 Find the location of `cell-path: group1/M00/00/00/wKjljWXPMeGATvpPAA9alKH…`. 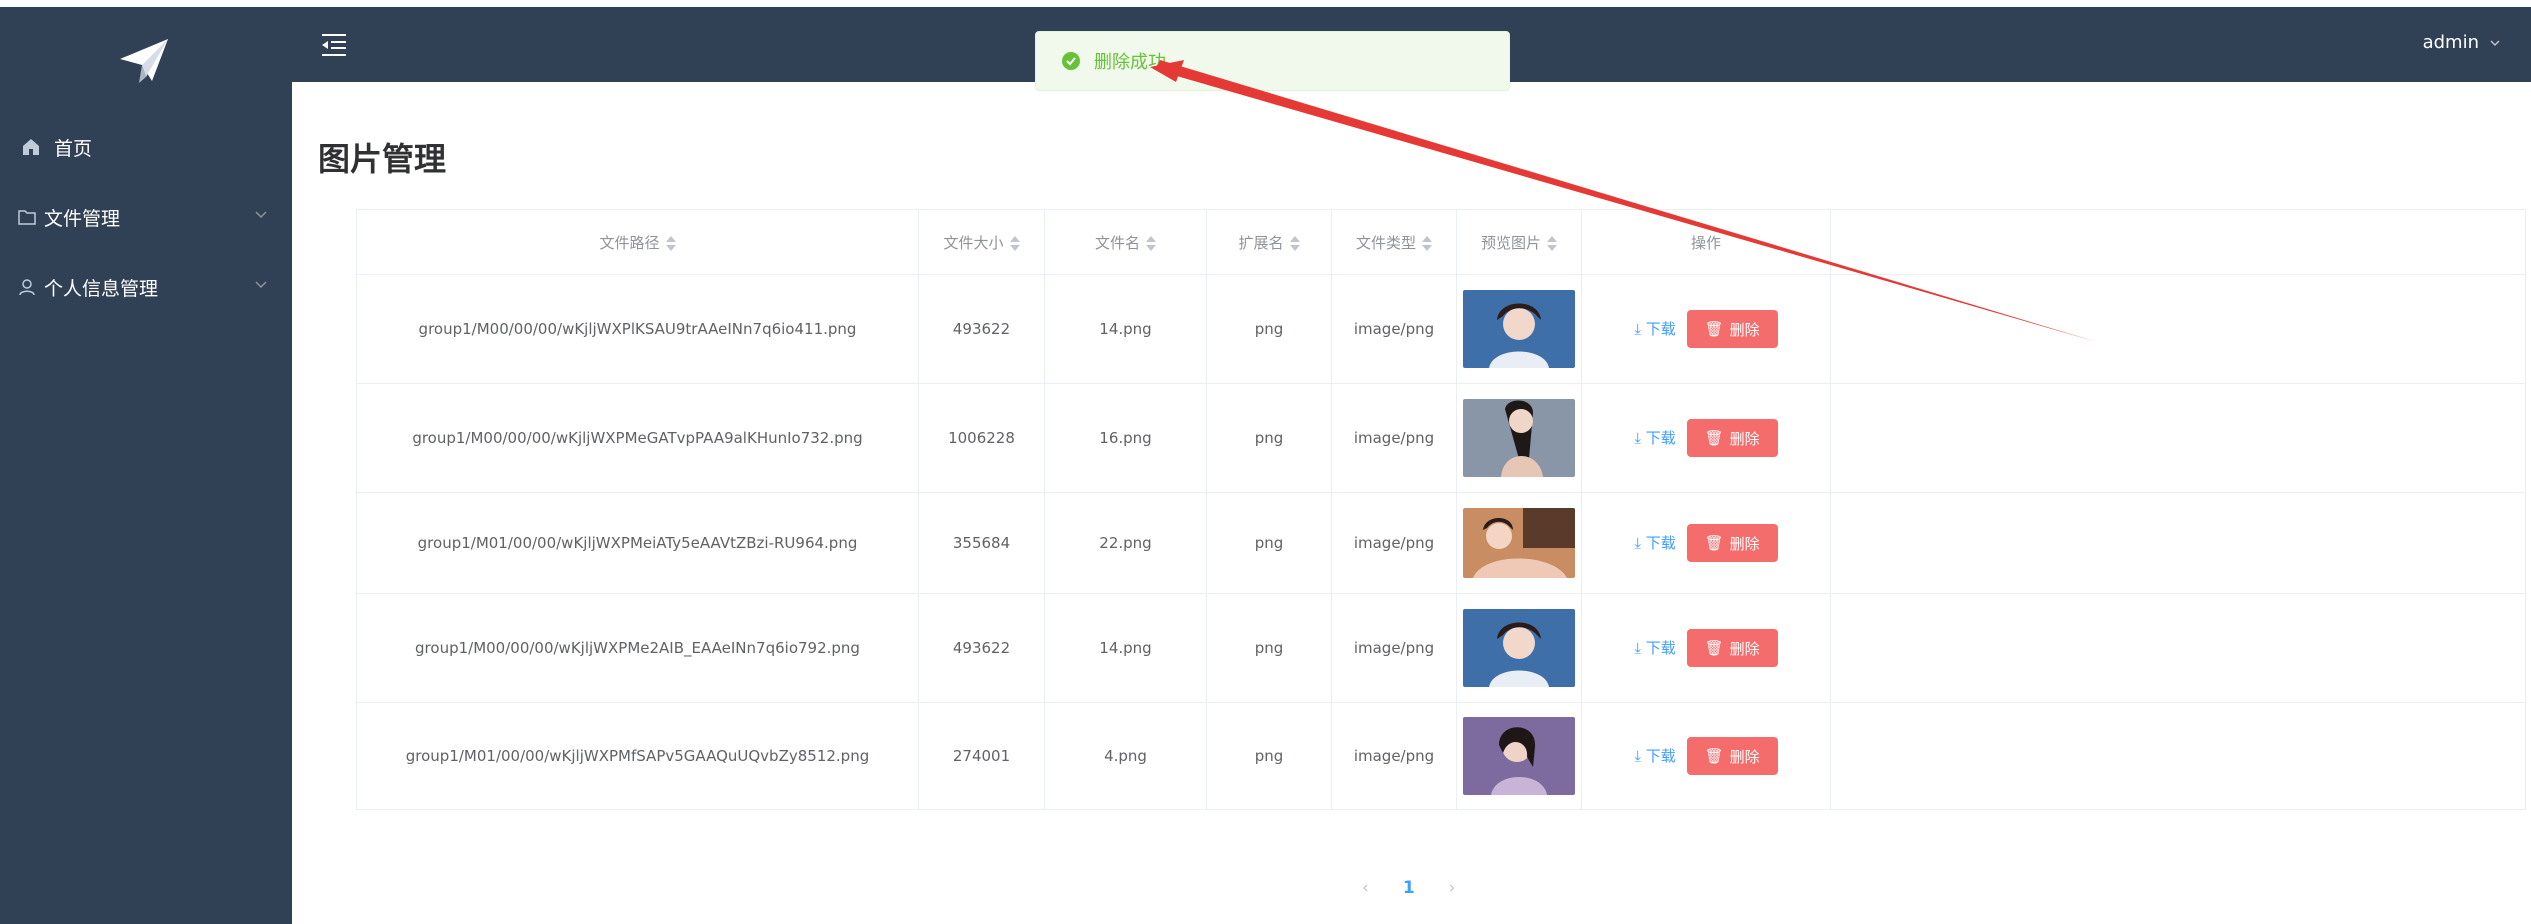

cell-path: group1/M00/00/00/wKjljWXPMeGATvpPAA9alKH… is located at coordinates (637, 438).